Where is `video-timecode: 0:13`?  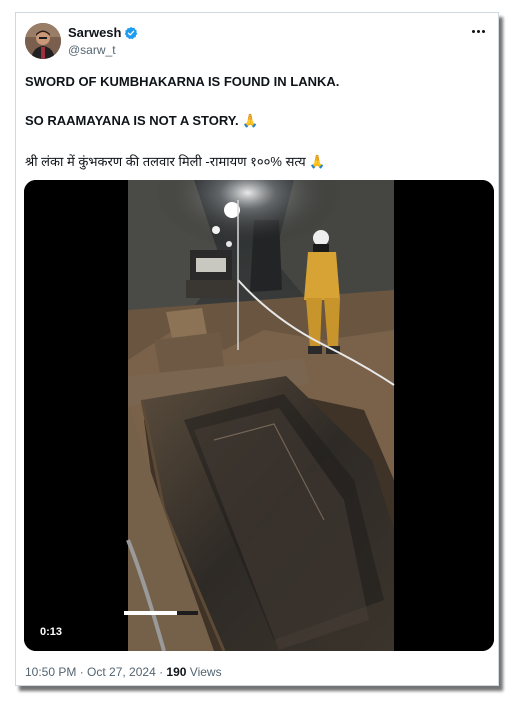 video-timecode: 0:13 is located at coordinates (51, 632).